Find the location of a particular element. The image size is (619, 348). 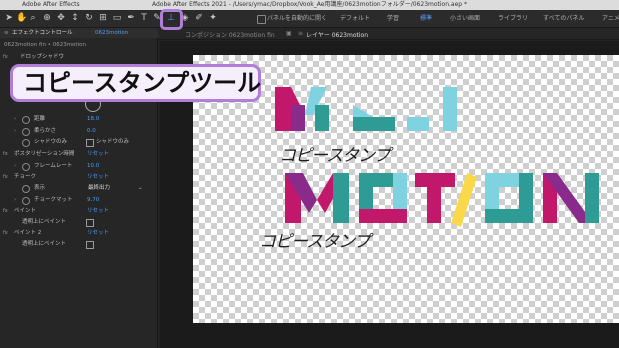

workspace-all-panels: すべてのパネル is located at coordinates (563, 19).